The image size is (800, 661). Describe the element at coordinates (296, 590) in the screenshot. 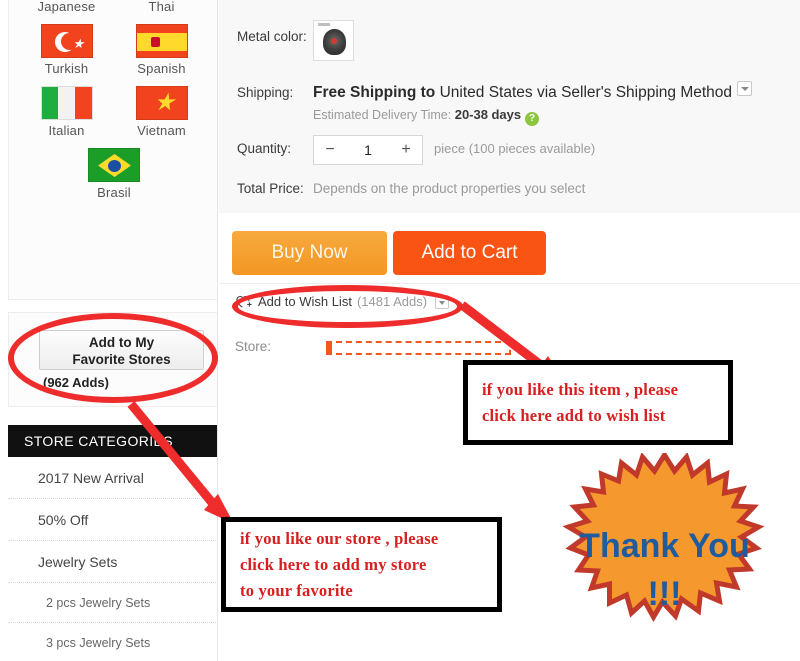

I see `annotation-line: to your favorite` at that location.